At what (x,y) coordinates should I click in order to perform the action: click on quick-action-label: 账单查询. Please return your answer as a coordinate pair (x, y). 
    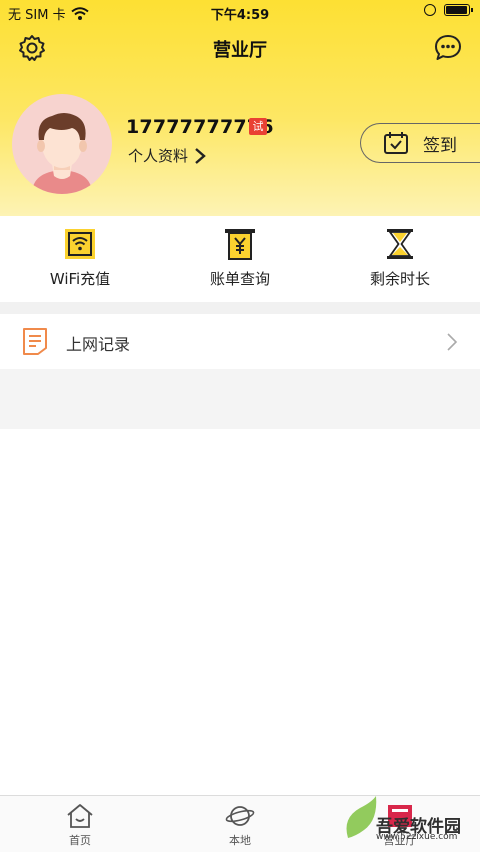
    Looking at the image, I should click on (239, 279).